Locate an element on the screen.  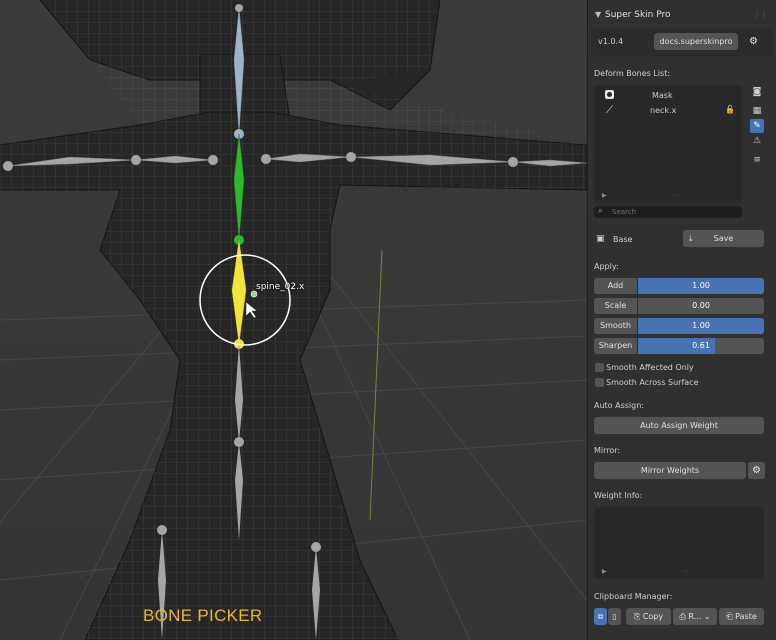
clipboard-mode-b-icon: ▯ is located at coordinates (614, 616).